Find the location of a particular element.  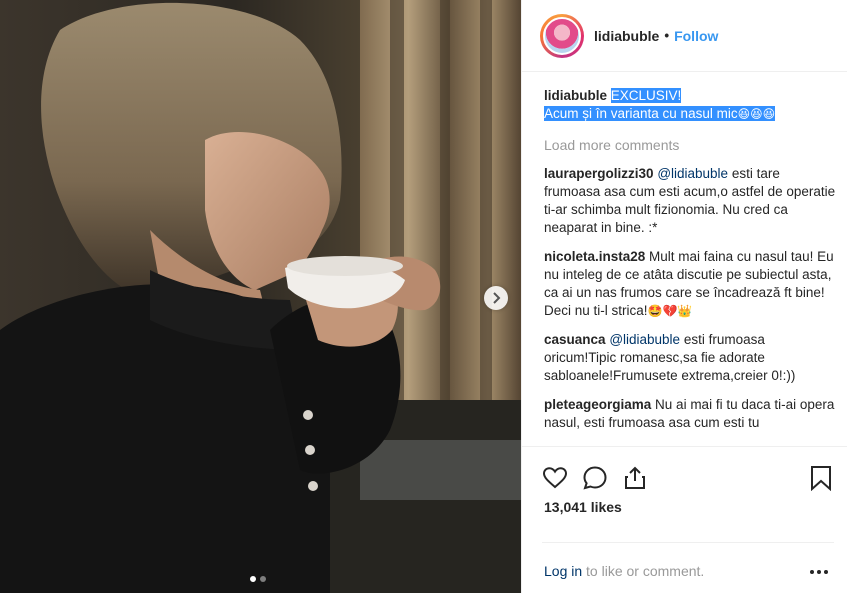

carousel-dot is located at coordinates (263, 579).